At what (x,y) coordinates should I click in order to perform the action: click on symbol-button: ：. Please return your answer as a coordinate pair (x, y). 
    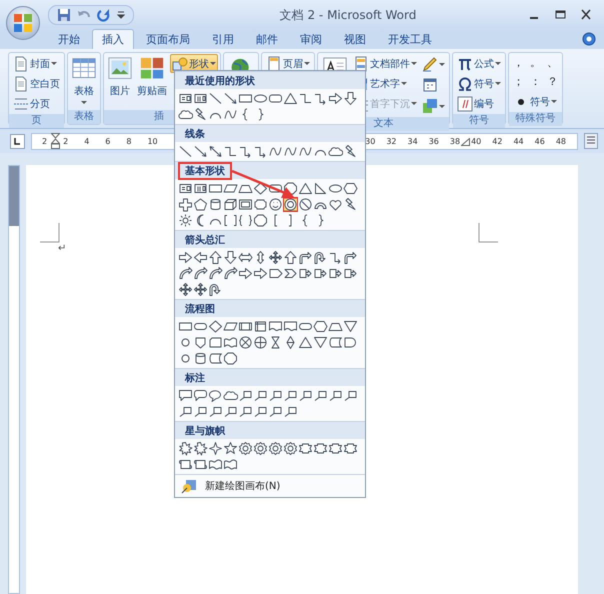
    Looking at the image, I should click on (535, 82).